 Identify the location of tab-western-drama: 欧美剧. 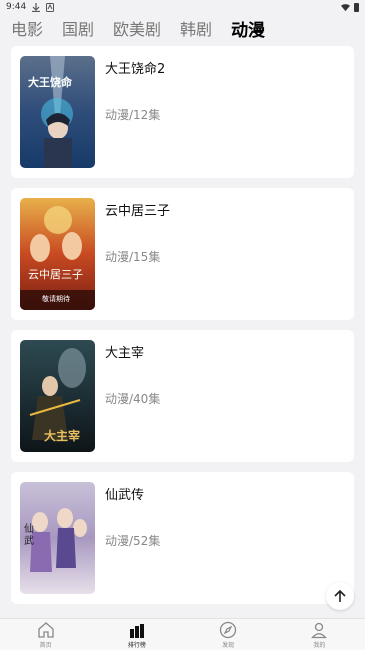
(137, 28).